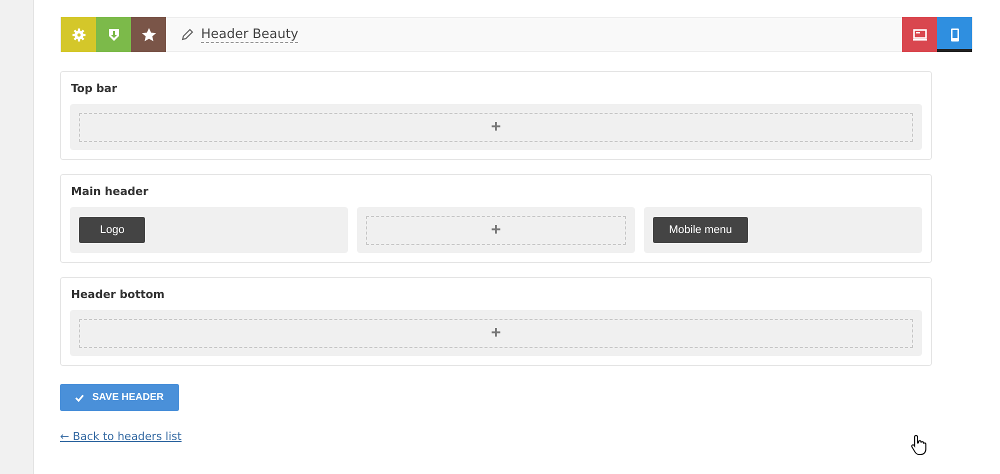  I want to click on element-chip: Mobile menu, so click(700, 230).